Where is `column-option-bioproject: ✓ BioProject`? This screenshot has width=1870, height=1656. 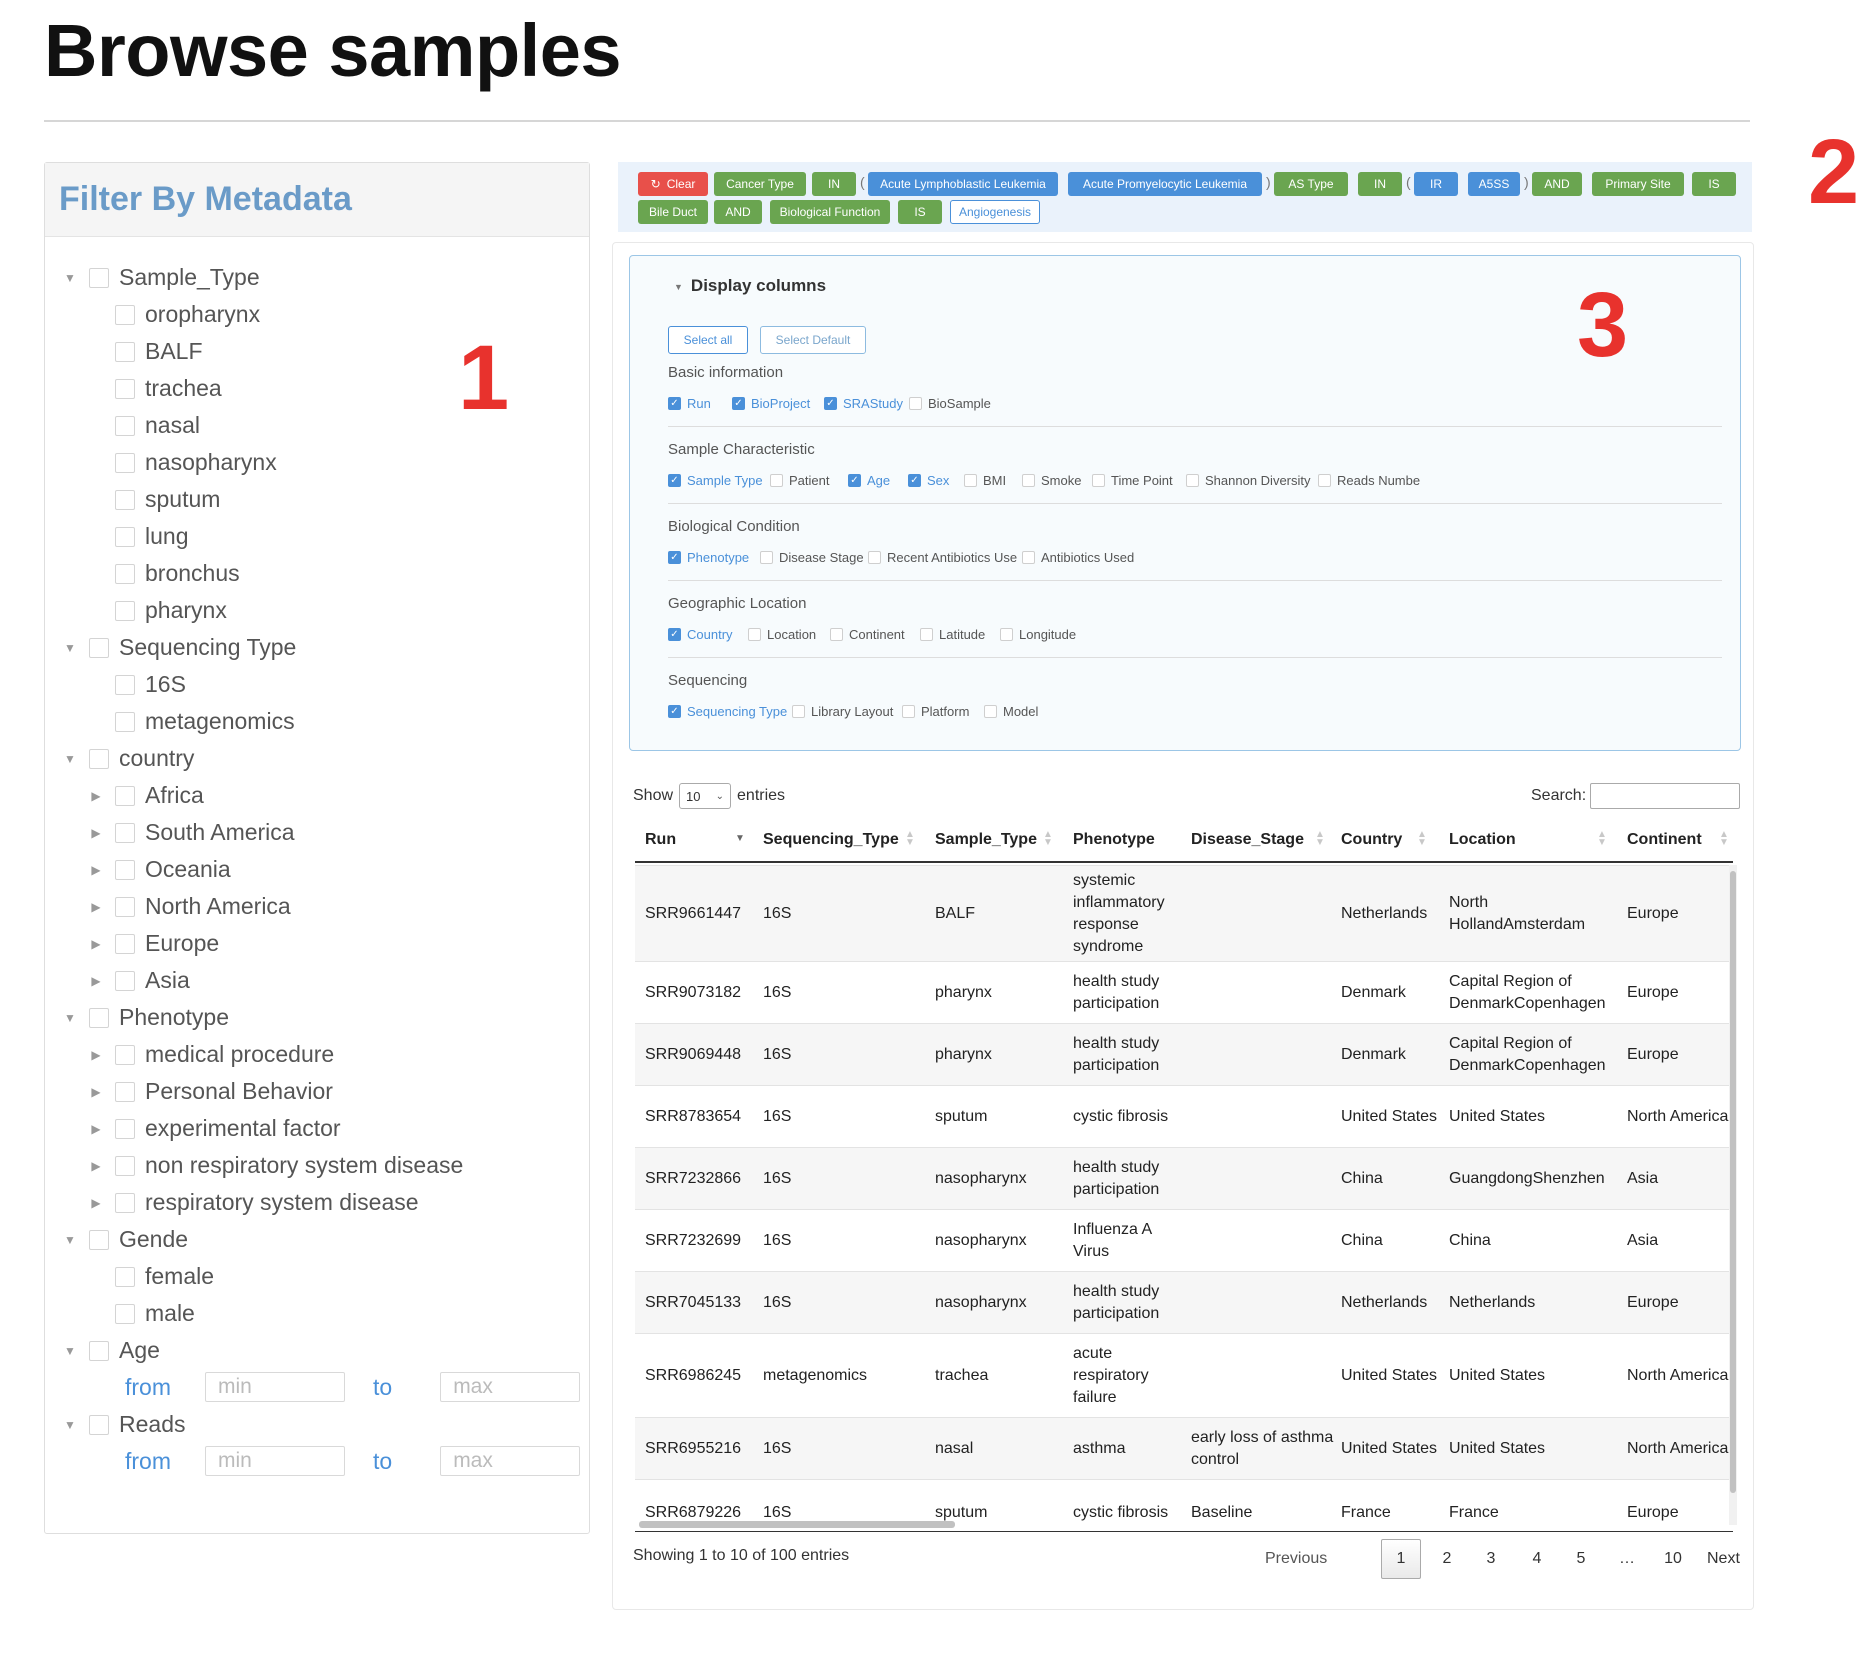 column-option-bioproject: ✓ BioProject is located at coordinates (771, 403).